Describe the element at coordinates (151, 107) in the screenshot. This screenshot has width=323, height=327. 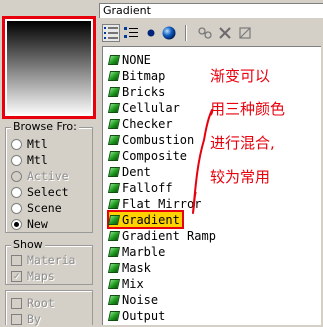
I see `list-item-label: Cellular` at that location.